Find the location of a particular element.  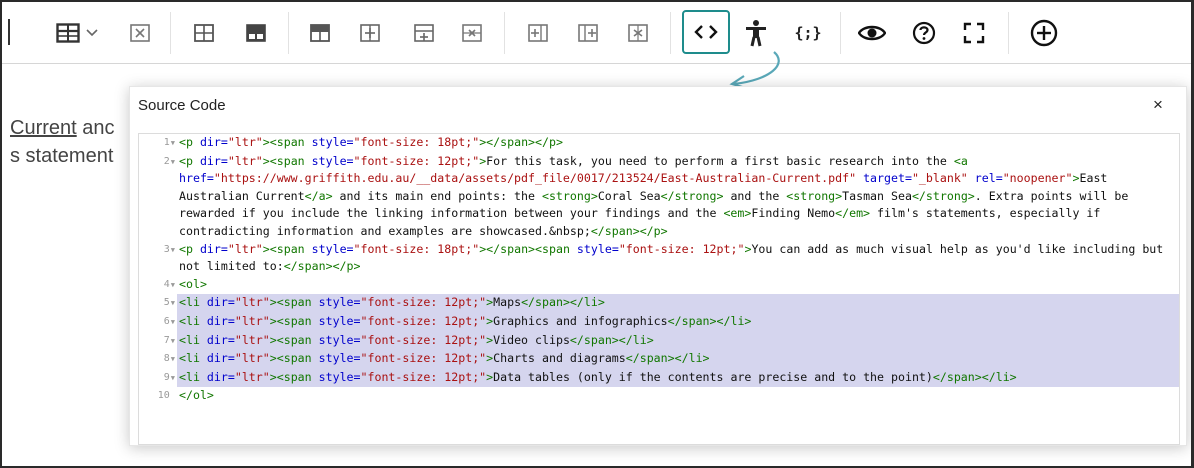

cell-properties-button is located at coordinates (204, 33).